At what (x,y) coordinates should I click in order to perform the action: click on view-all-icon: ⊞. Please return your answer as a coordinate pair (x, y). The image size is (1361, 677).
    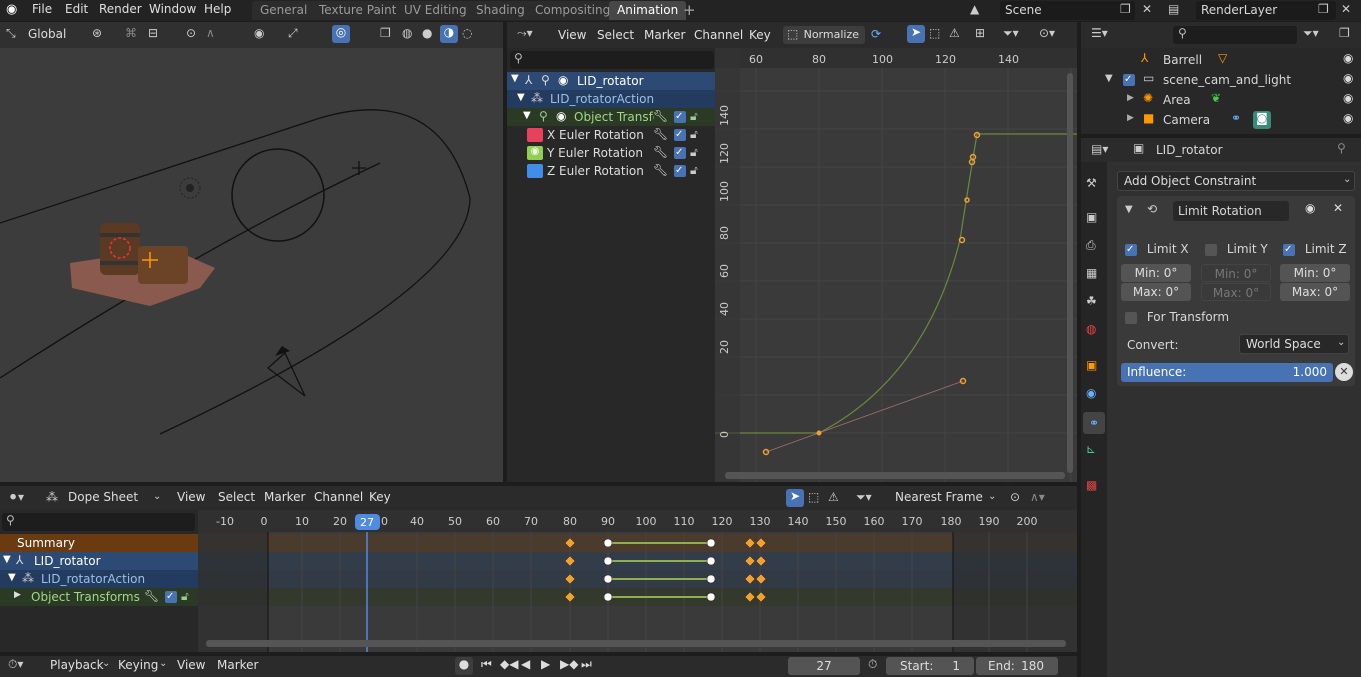
    Looking at the image, I should click on (980, 33).